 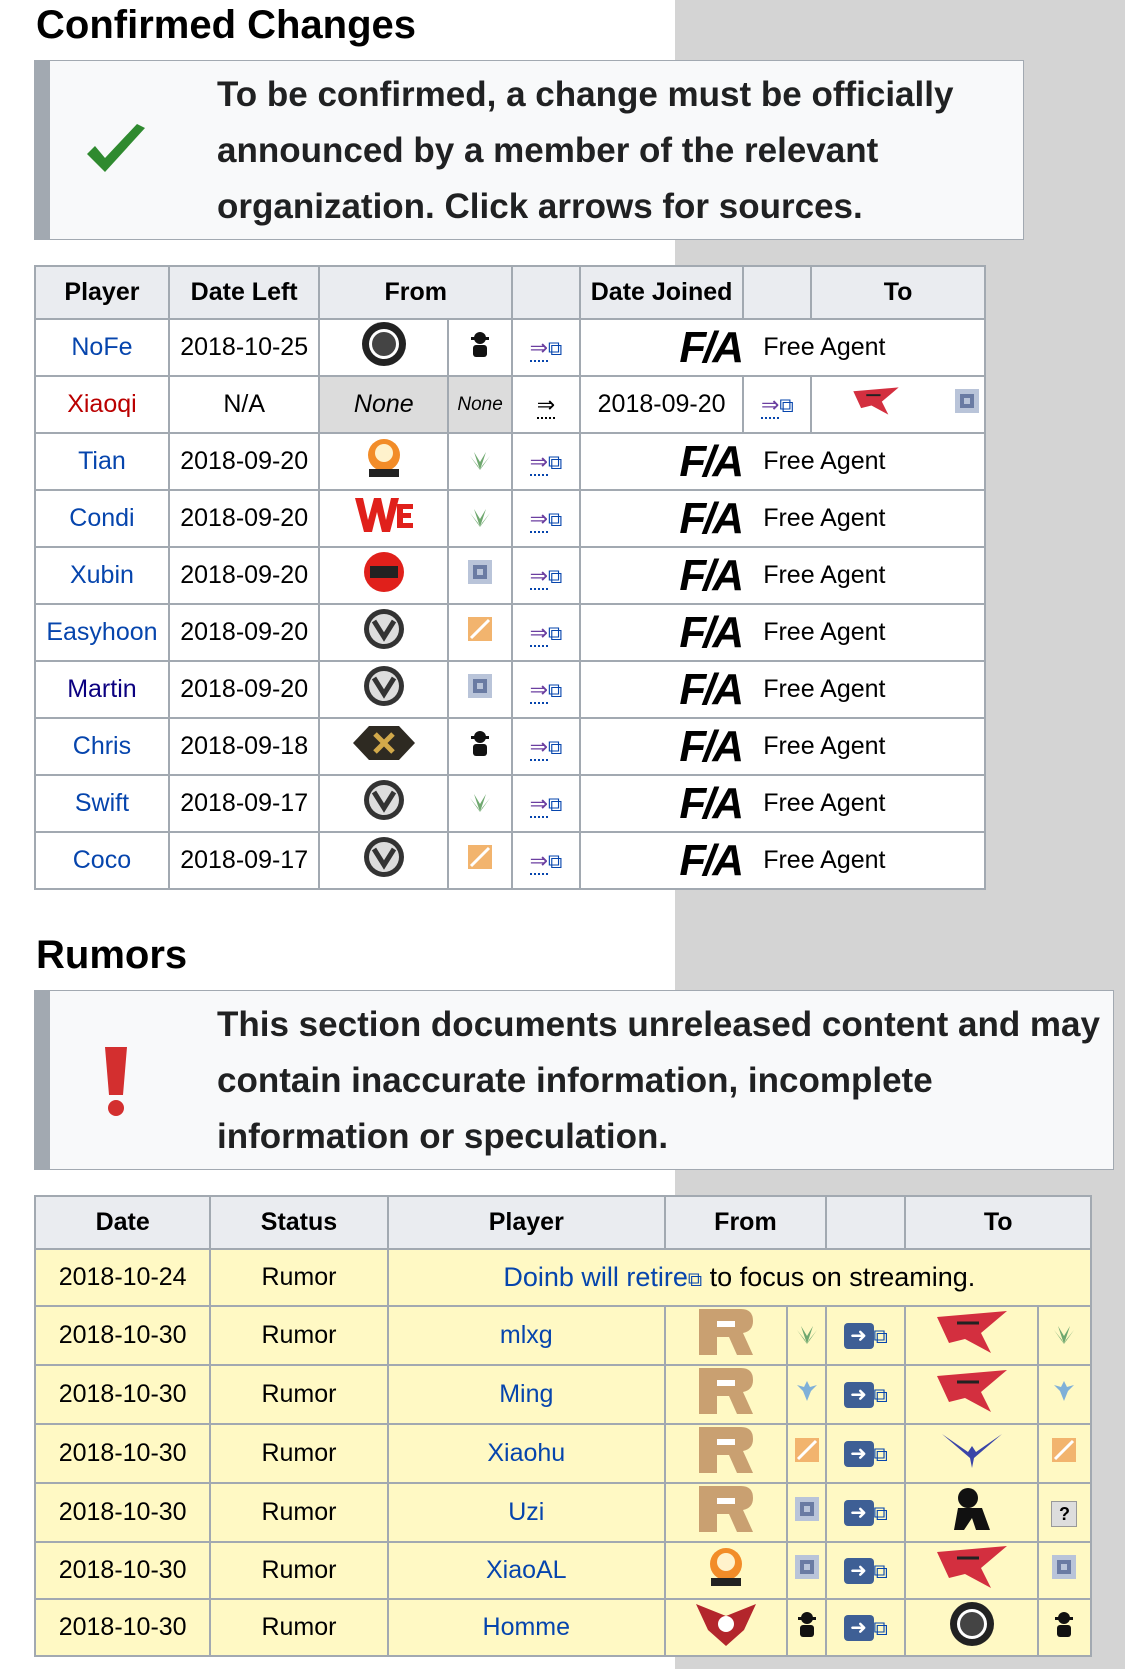 I want to click on player-link: Chris, so click(x=102, y=746).